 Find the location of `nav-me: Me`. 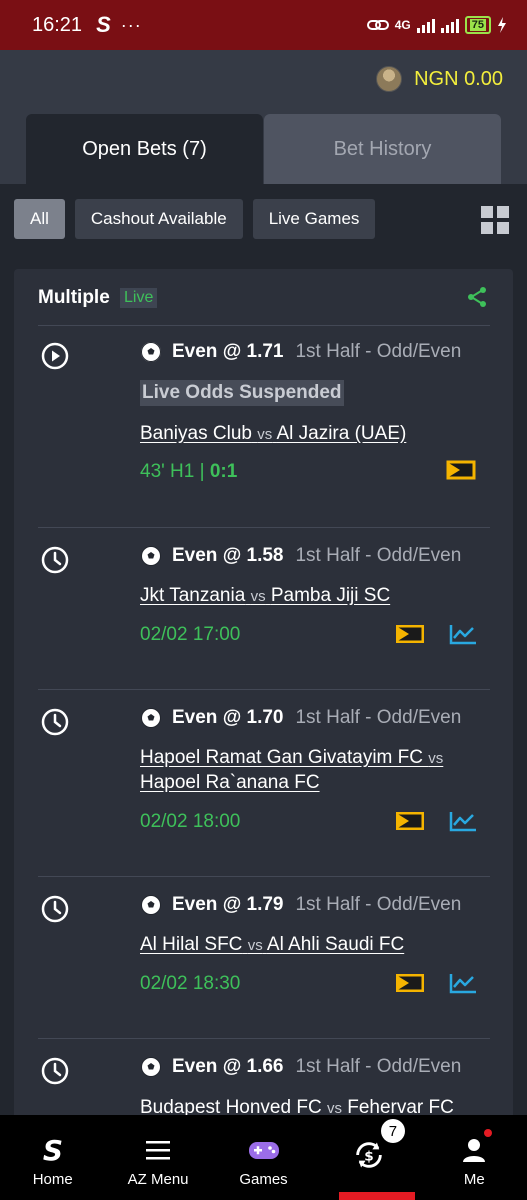

nav-me: Me is located at coordinates (474, 1157).